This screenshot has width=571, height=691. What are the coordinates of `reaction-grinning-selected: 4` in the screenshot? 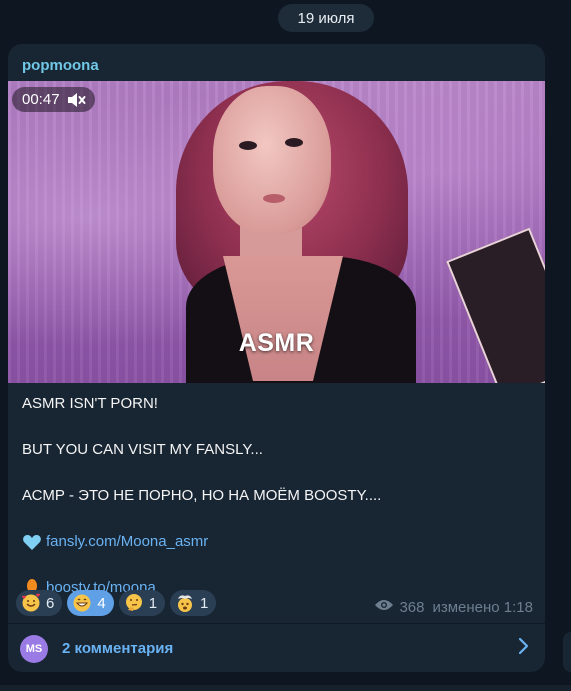 It's located at (90, 603).